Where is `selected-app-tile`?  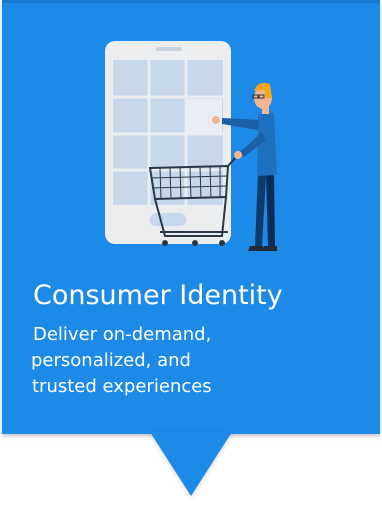 selected-app-tile is located at coordinates (204, 116).